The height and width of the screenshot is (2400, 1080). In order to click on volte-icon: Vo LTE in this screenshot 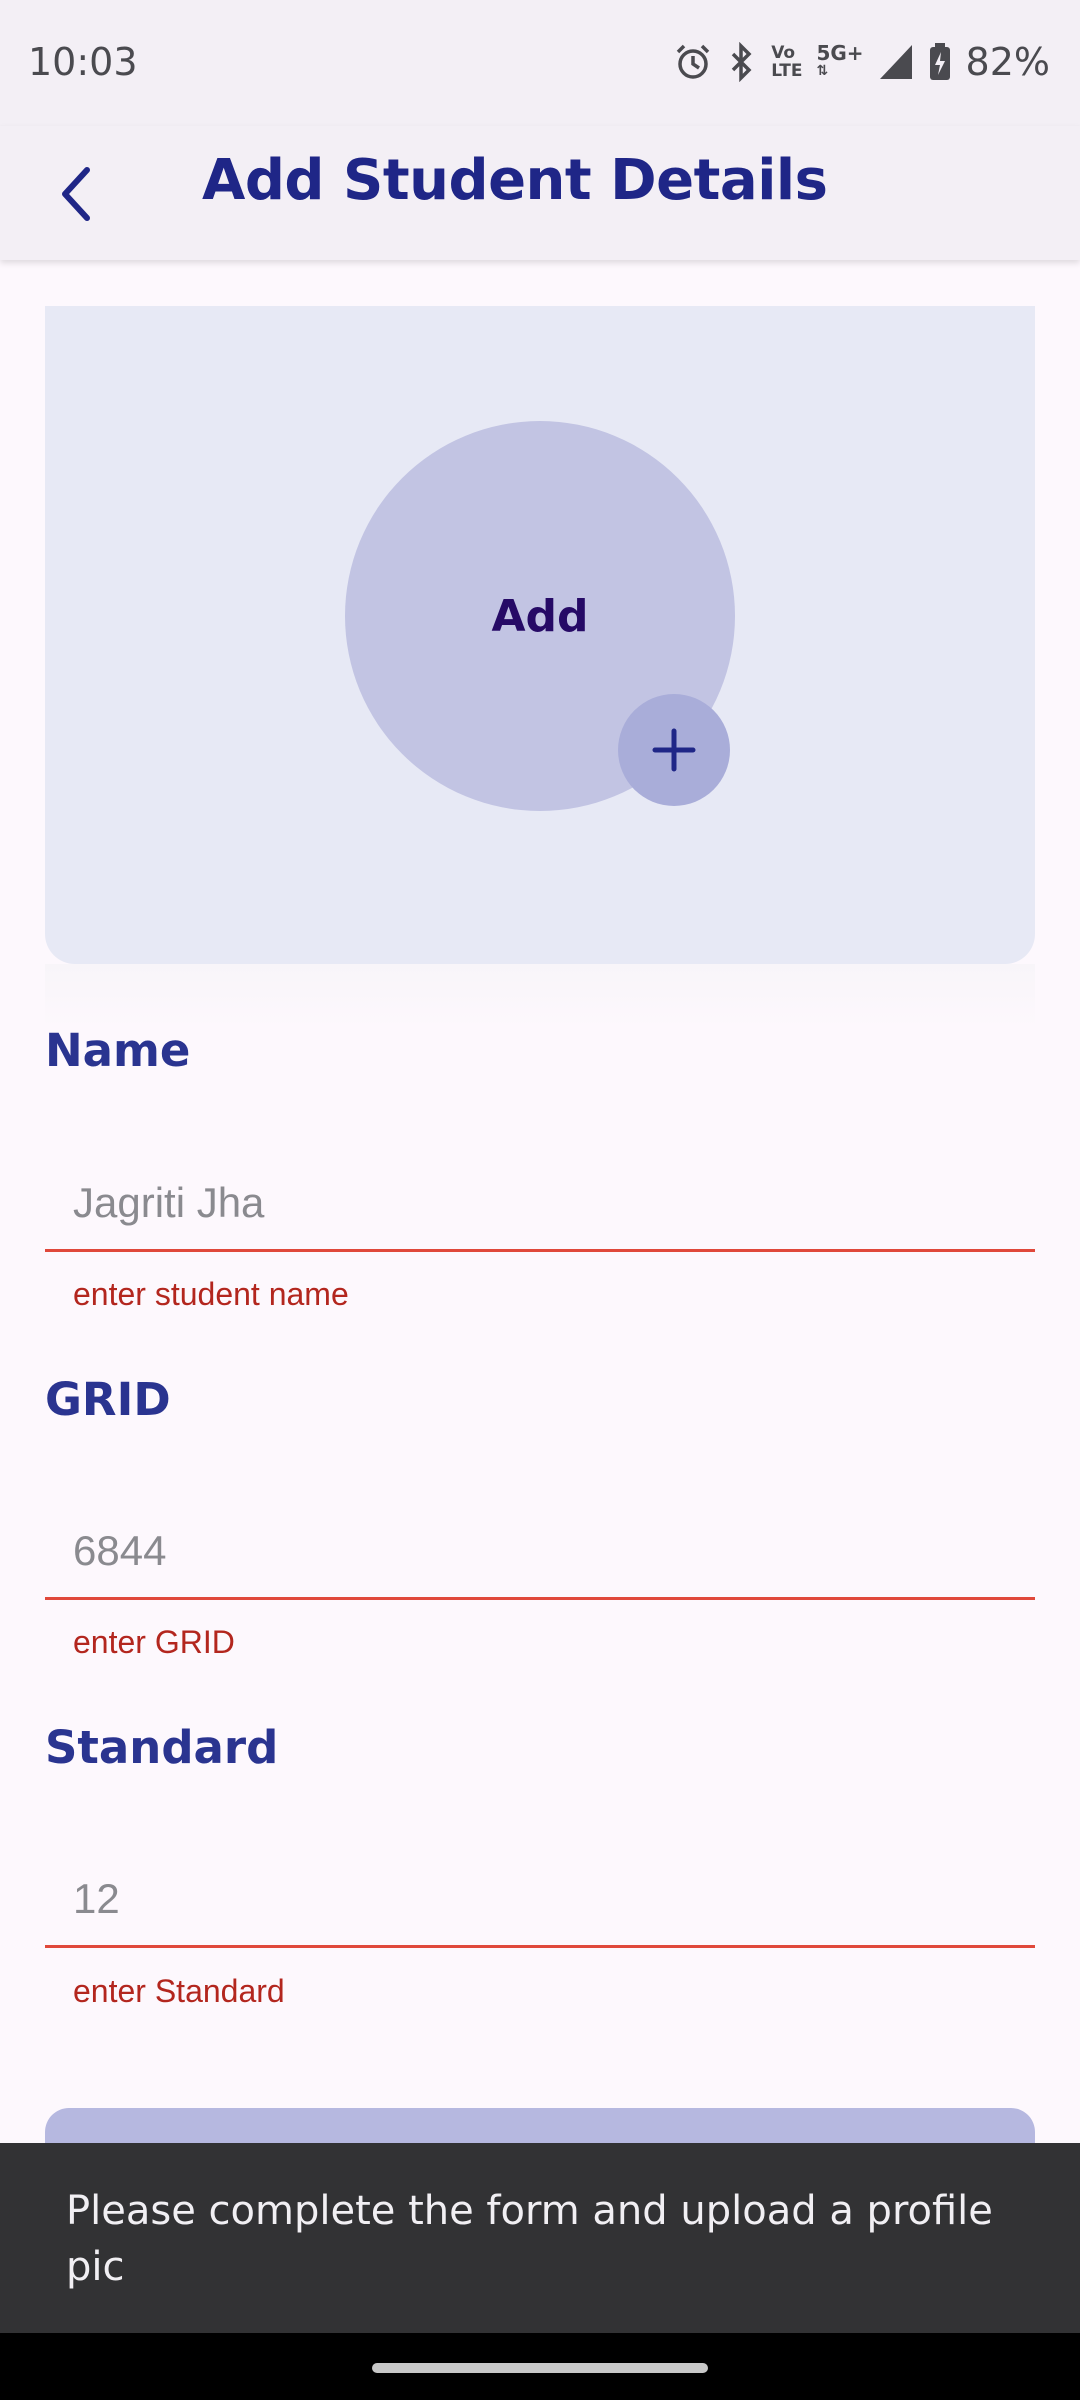, I will do `click(786, 62)`.